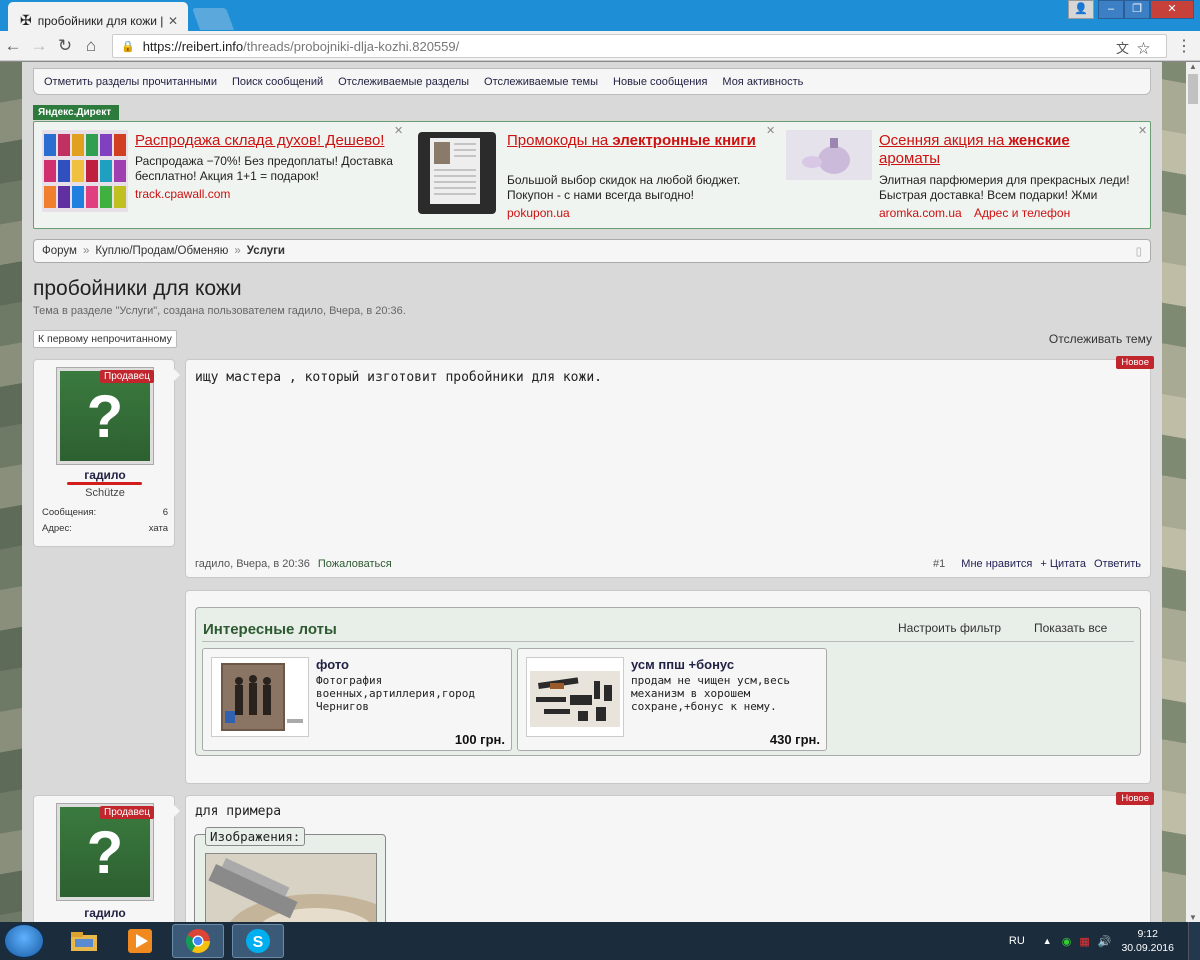 The width and height of the screenshot is (1200, 960). Describe the element at coordinates (11, 492) in the screenshot. I see `background-left` at that location.